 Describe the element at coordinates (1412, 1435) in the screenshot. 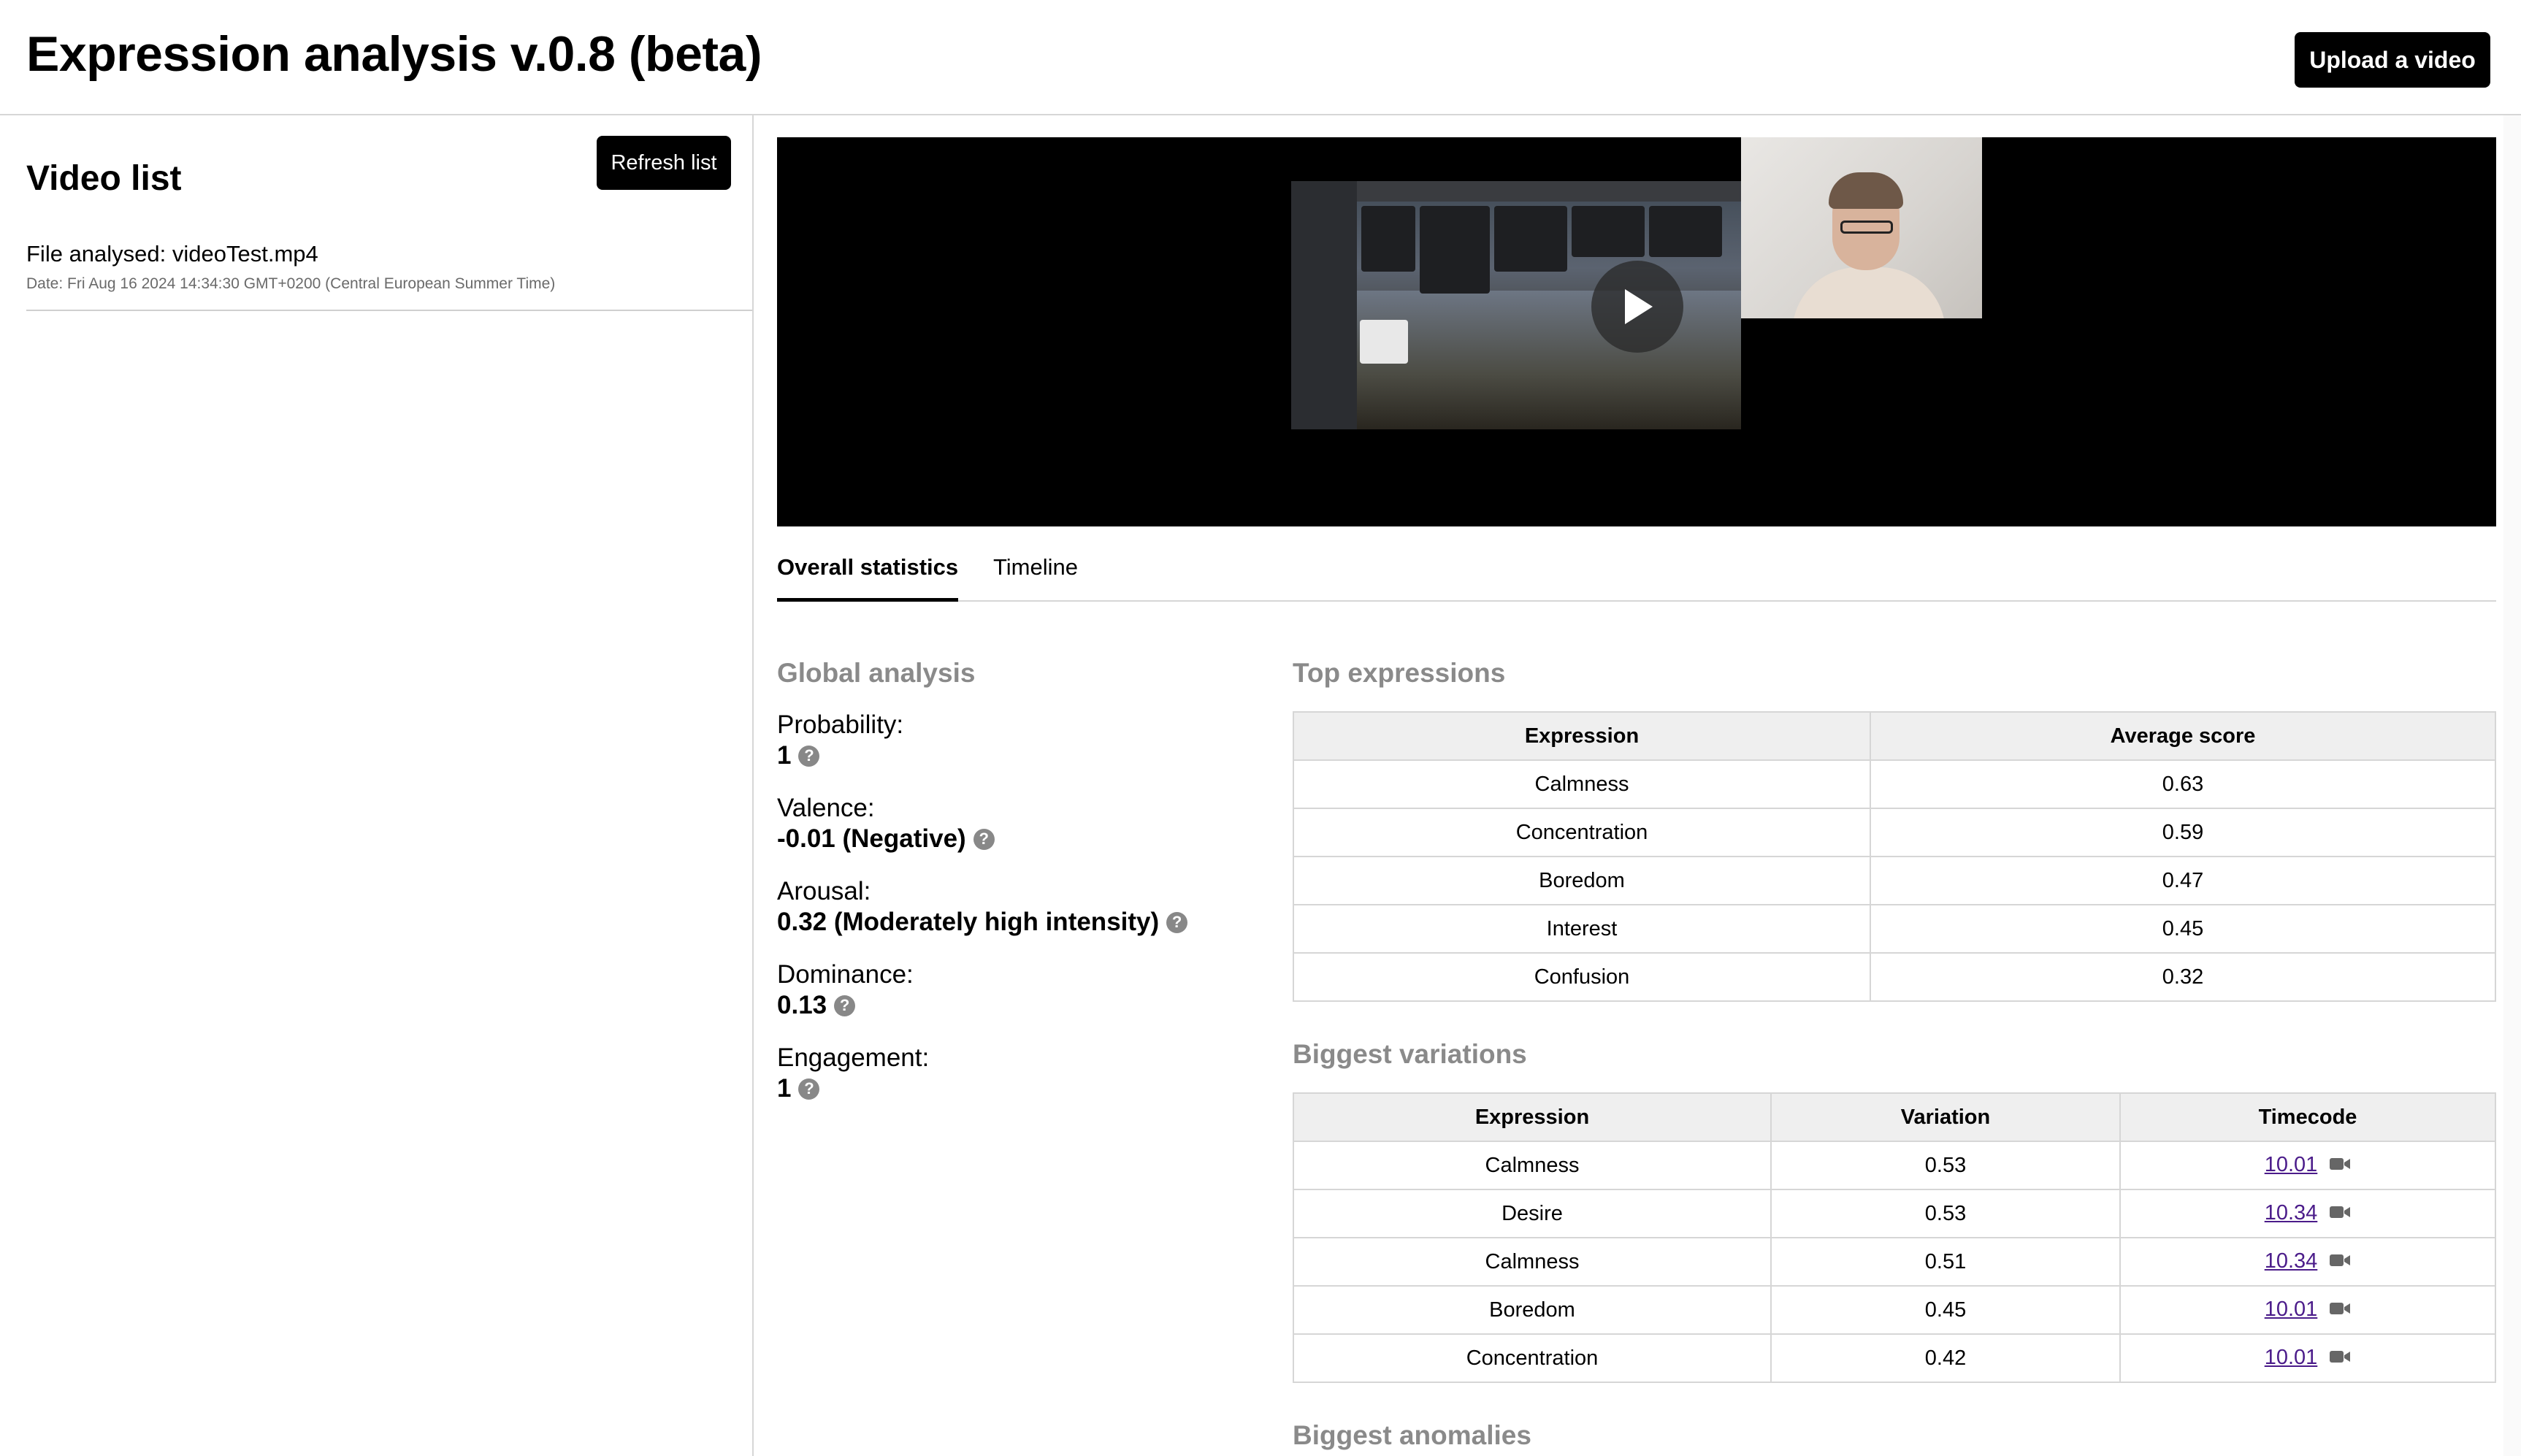

I see `biggest-anomalies-title: Biggest anomalies` at that location.